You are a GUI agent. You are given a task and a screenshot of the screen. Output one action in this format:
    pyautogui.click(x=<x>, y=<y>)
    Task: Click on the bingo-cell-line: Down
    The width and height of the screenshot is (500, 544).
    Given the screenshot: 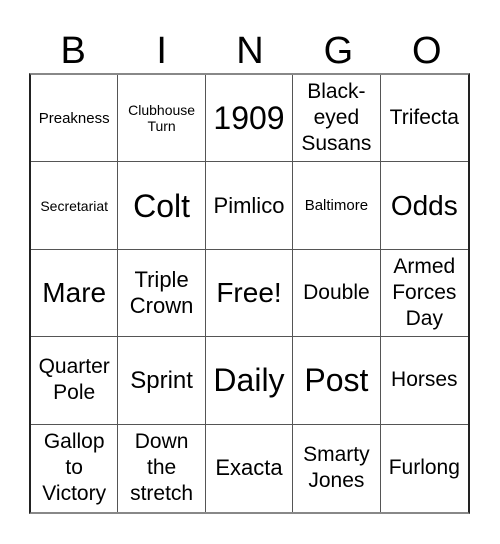 What is the action you would take?
    pyautogui.click(x=161, y=442)
    